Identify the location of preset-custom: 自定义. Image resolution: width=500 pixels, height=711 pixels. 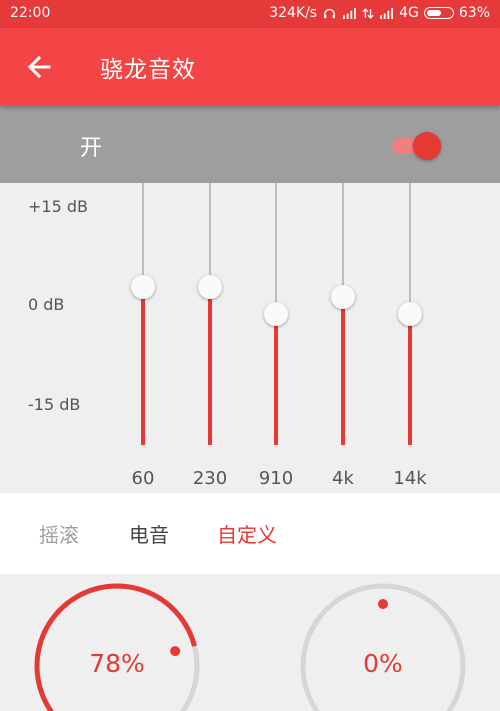
(247, 533).